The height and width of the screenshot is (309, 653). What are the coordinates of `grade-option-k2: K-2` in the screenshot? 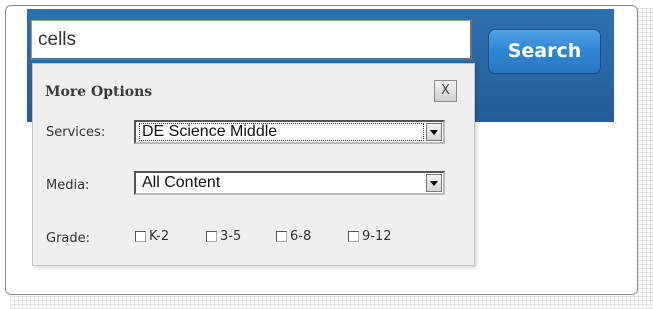 It's located at (152, 236).